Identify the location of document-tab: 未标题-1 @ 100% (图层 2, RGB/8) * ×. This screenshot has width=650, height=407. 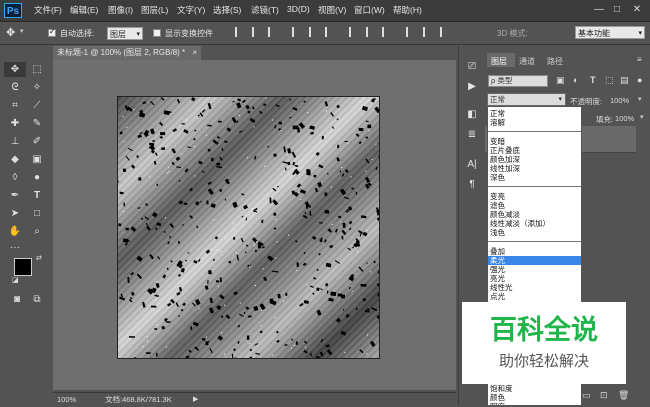
(127, 53).